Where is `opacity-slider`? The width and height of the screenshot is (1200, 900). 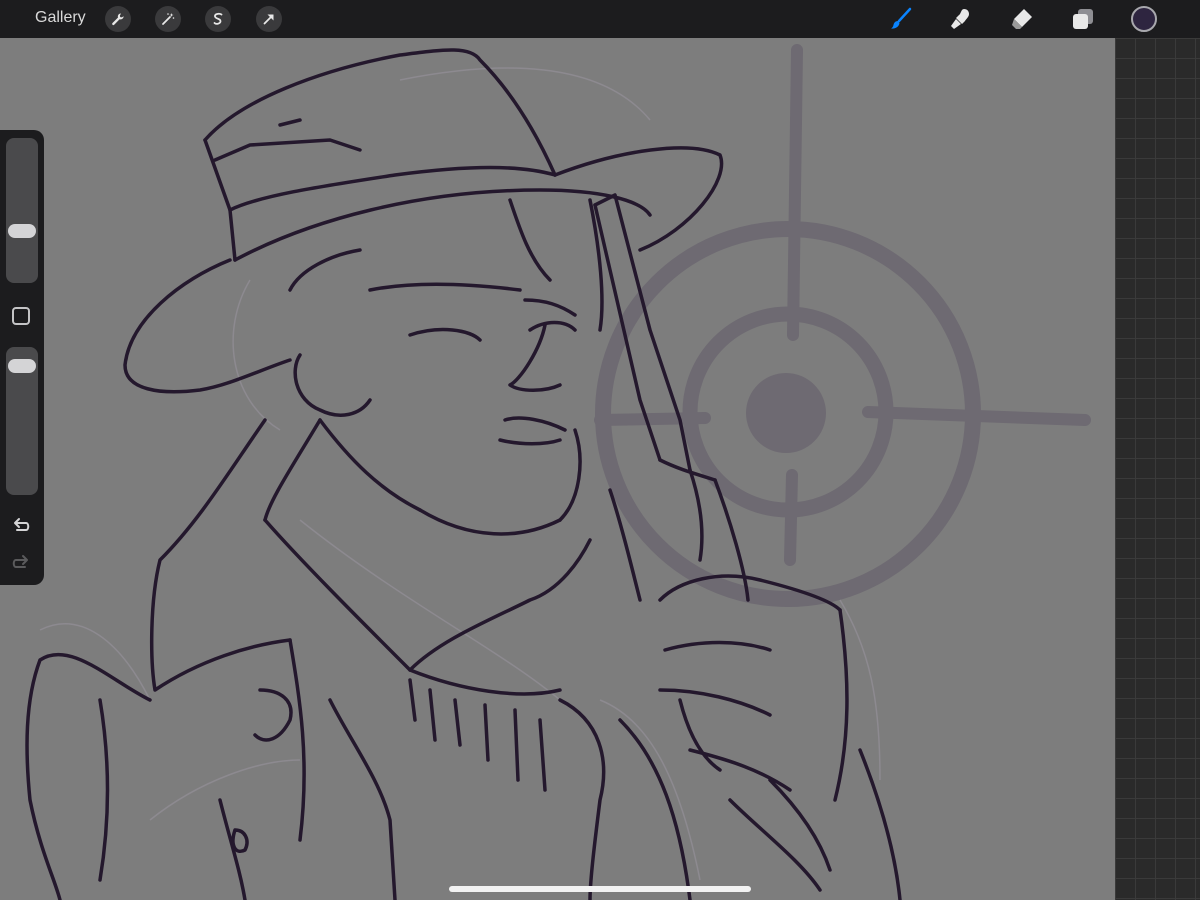
opacity-slider is located at coordinates (22, 421).